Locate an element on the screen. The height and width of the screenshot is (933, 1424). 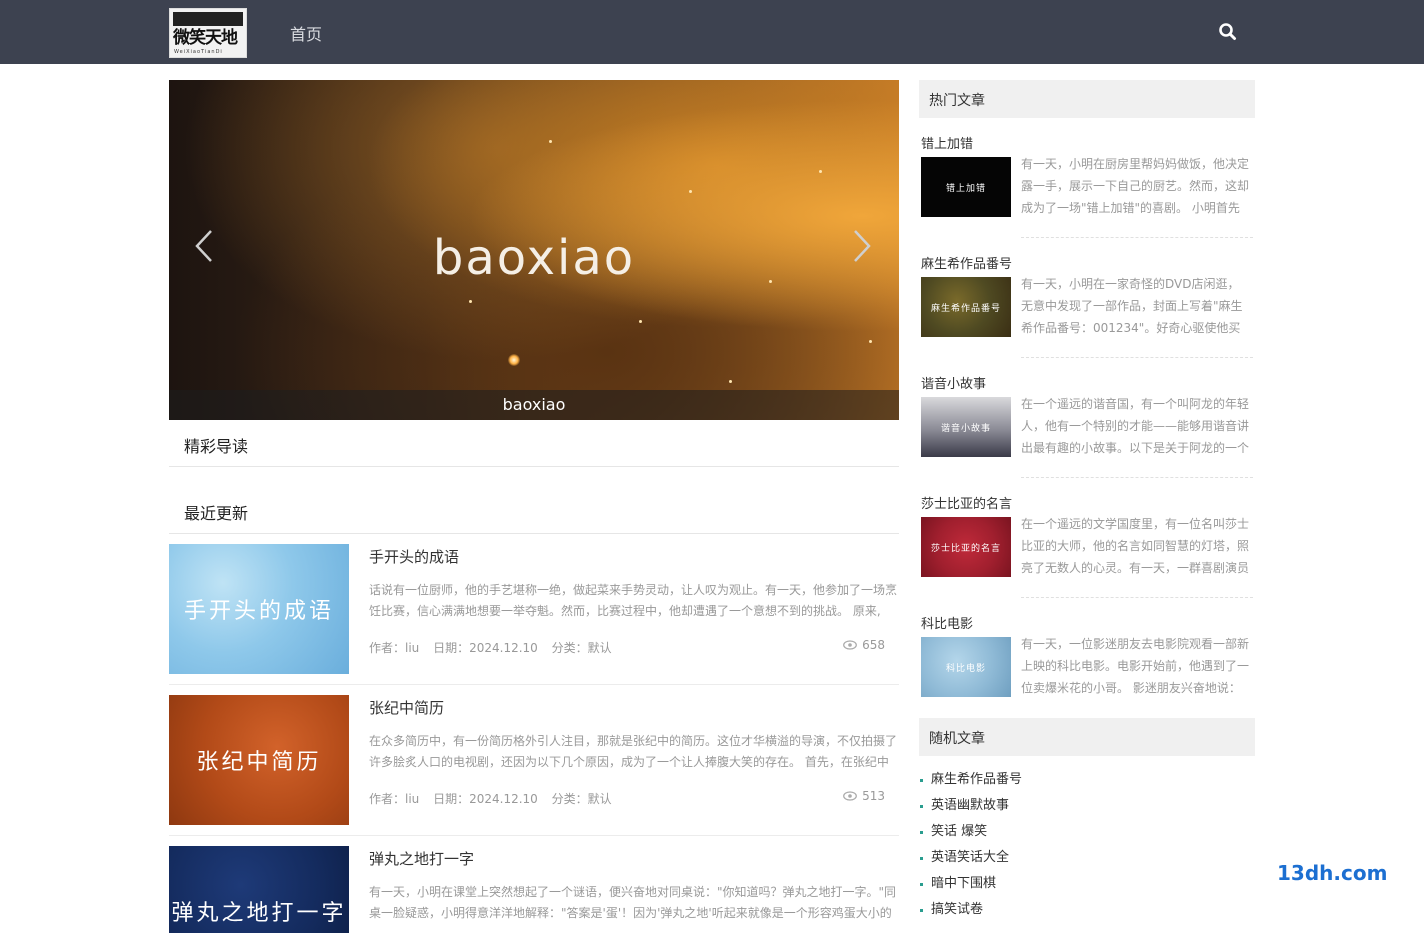
hot-item-title: 谐音小故事 is located at coordinates (953, 382).